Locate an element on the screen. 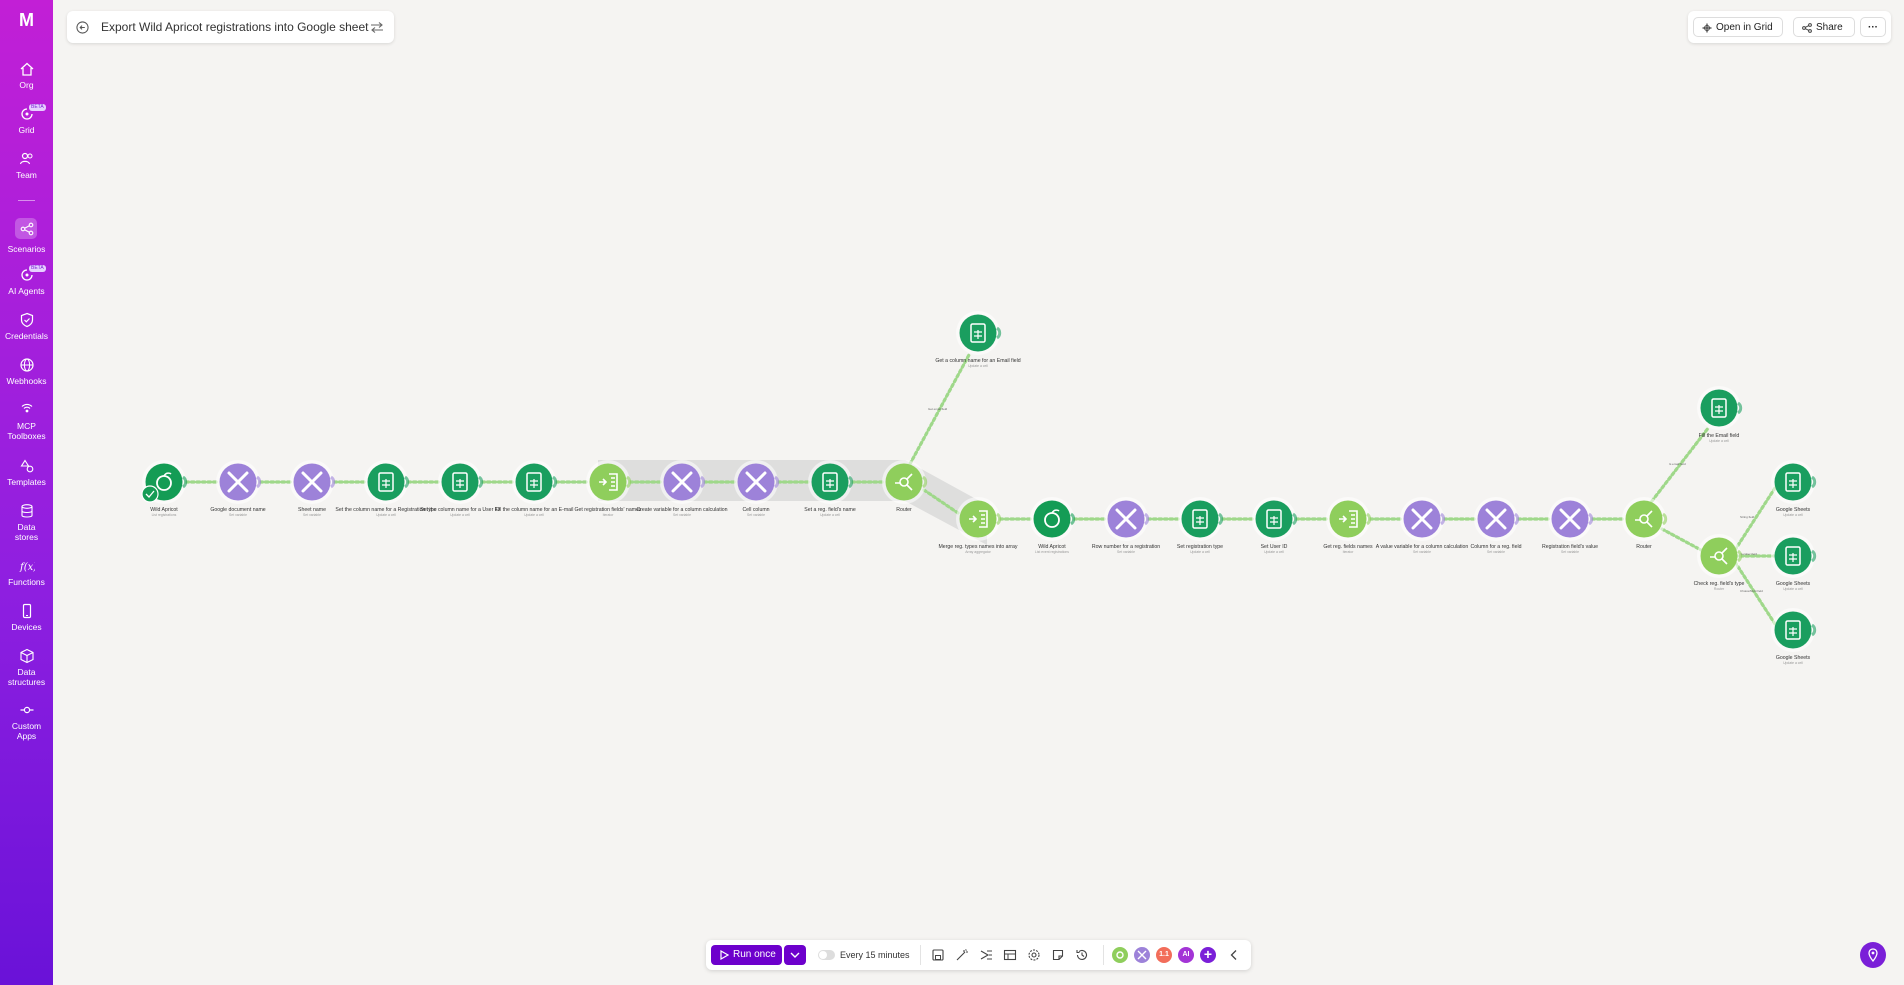  module-main-9: Cell columnSet variable is located at coordinates (757, 488).